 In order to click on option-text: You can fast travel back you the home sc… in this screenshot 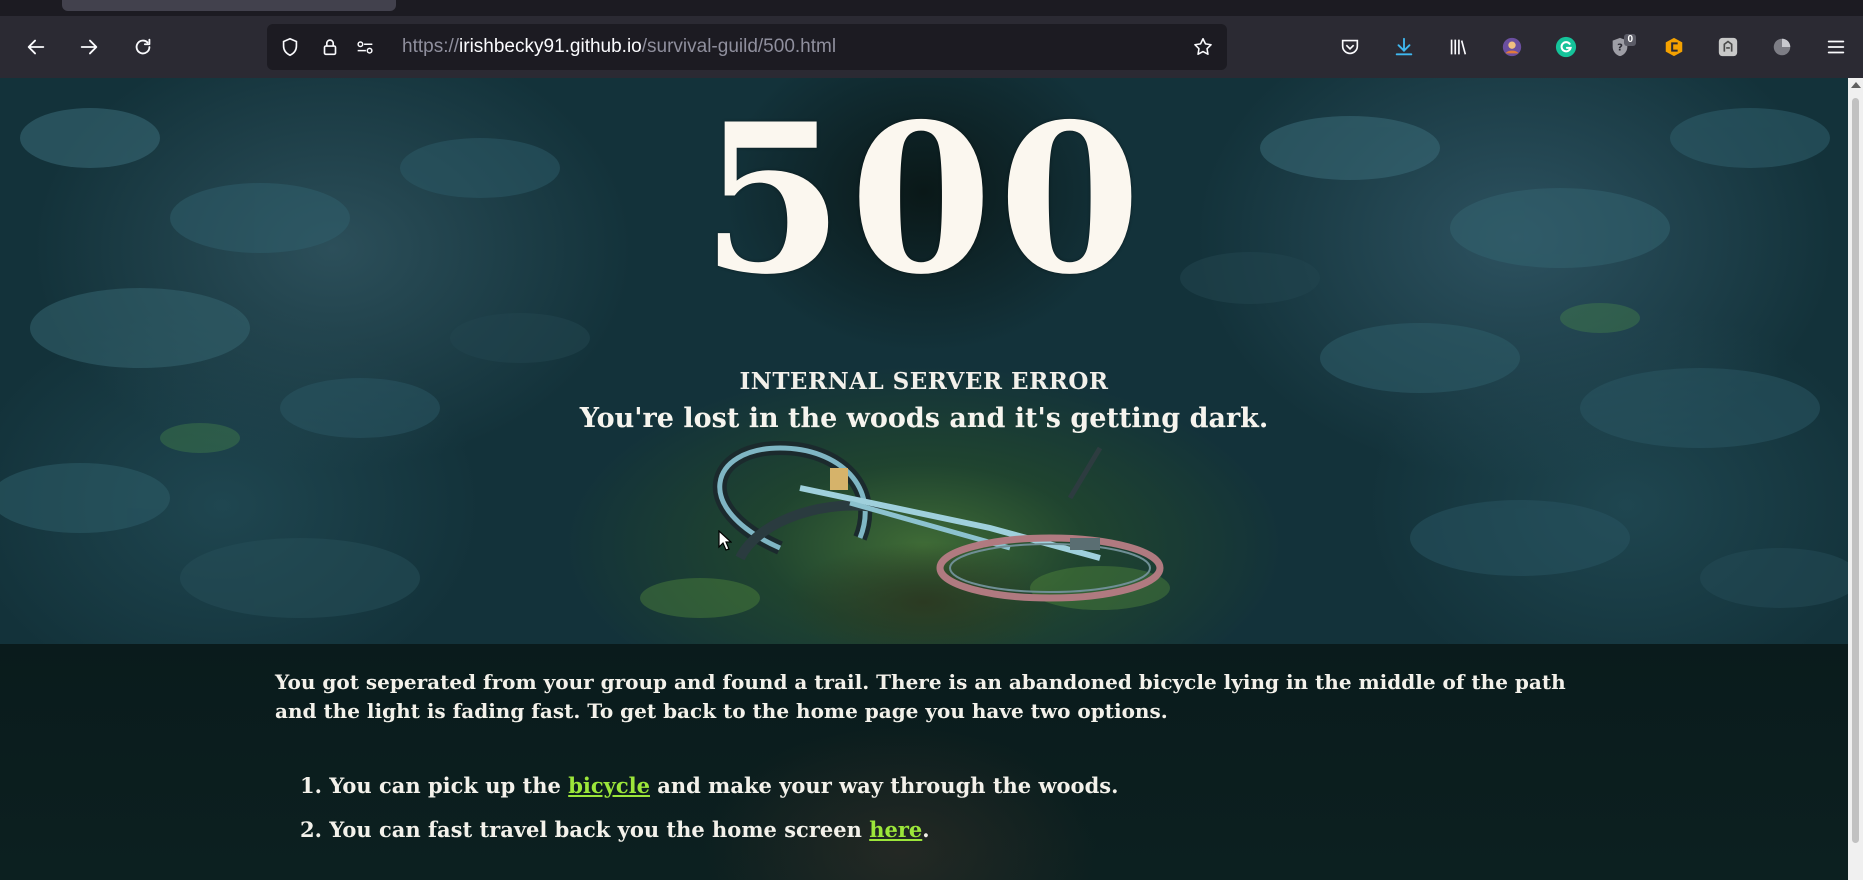, I will do `click(595, 829)`.